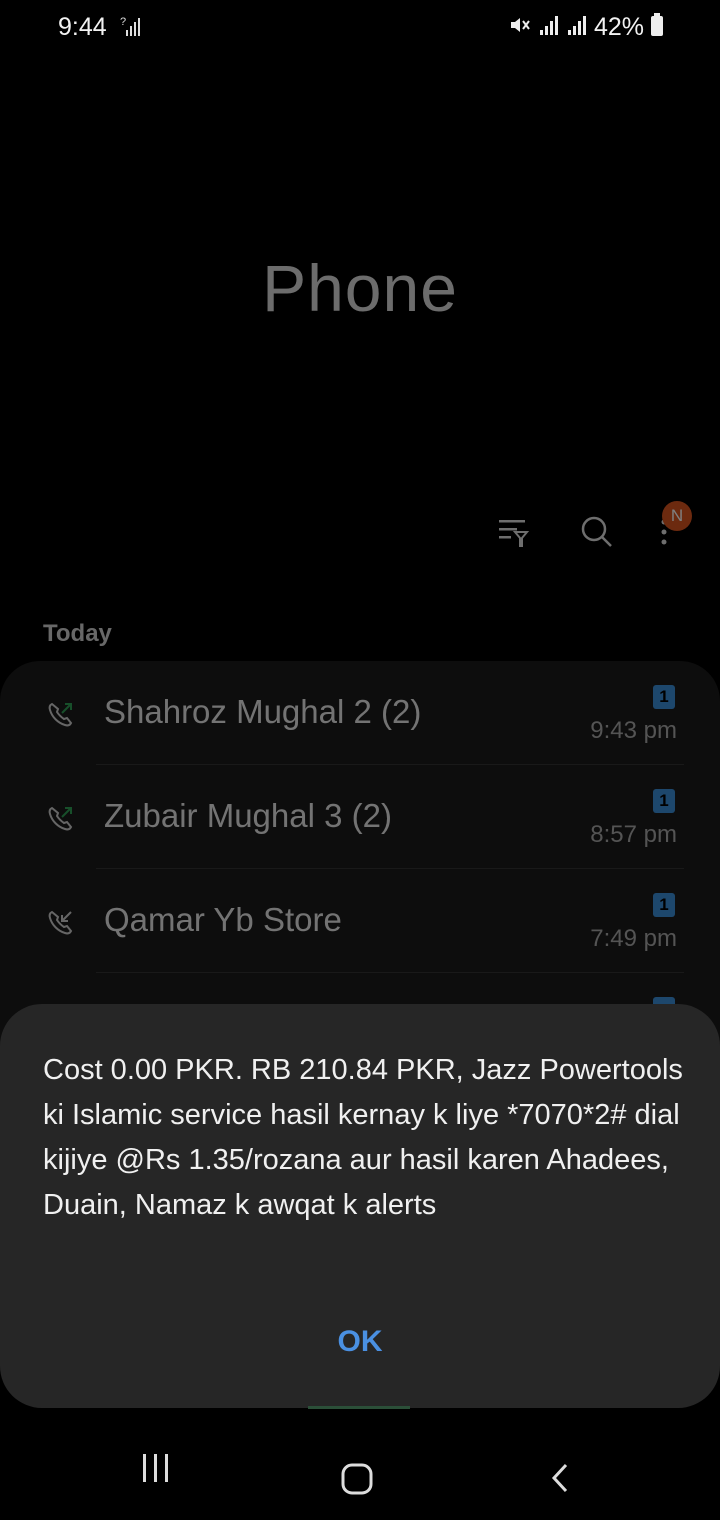  What do you see at coordinates (131, 28) in the screenshot?
I see `signal-question-icon: ?` at bounding box center [131, 28].